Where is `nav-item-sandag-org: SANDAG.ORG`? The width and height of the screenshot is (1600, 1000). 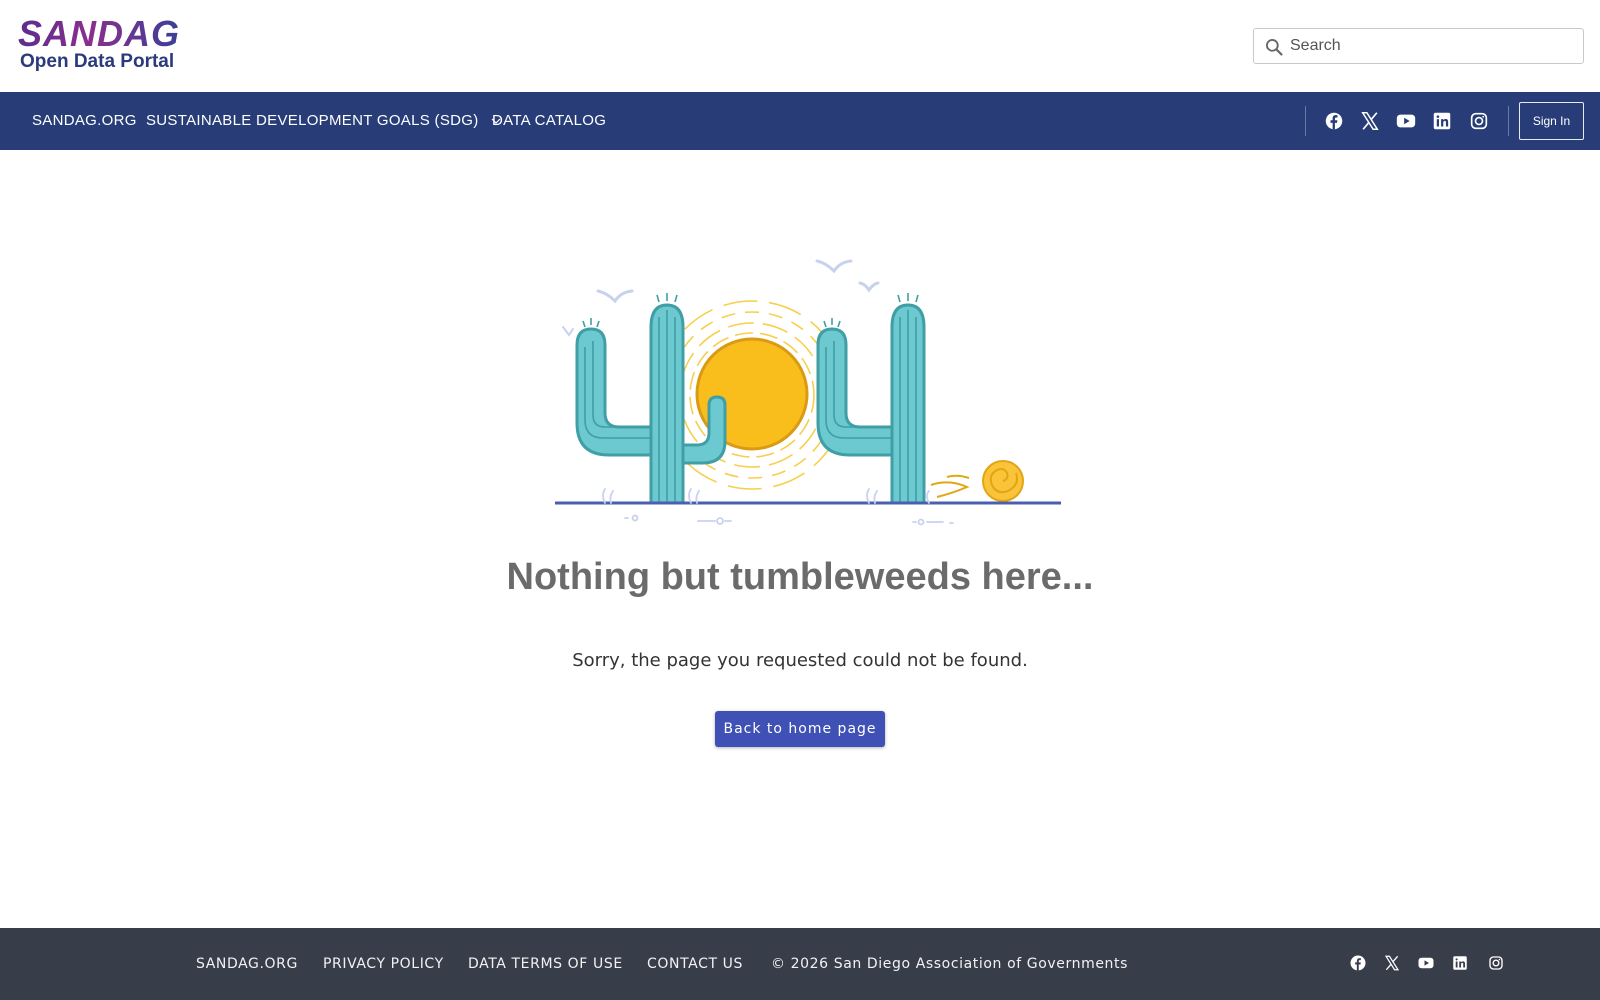 nav-item-sandag-org: SANDAG.ORG is located at coordinates (84, 121).